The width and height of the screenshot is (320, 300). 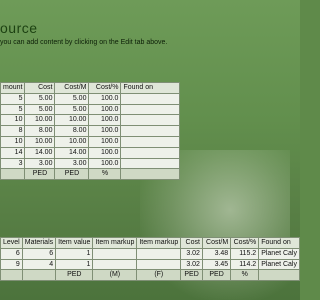 I want to click on unit-materials, so click(x=39, y=275).